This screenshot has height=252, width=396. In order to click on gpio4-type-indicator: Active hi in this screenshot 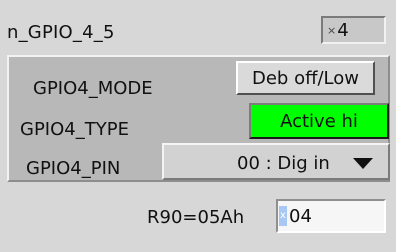, I will do `click(319, 121)`.